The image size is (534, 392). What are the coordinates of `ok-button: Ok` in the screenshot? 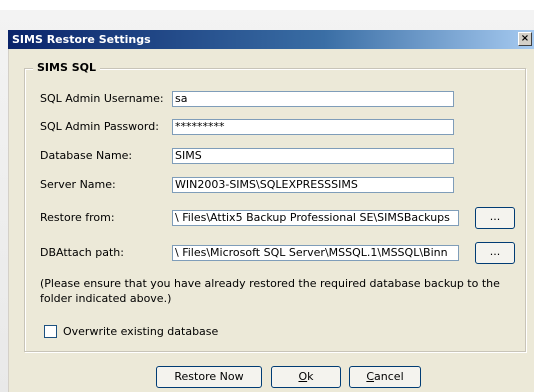 It's located at (306, 377).